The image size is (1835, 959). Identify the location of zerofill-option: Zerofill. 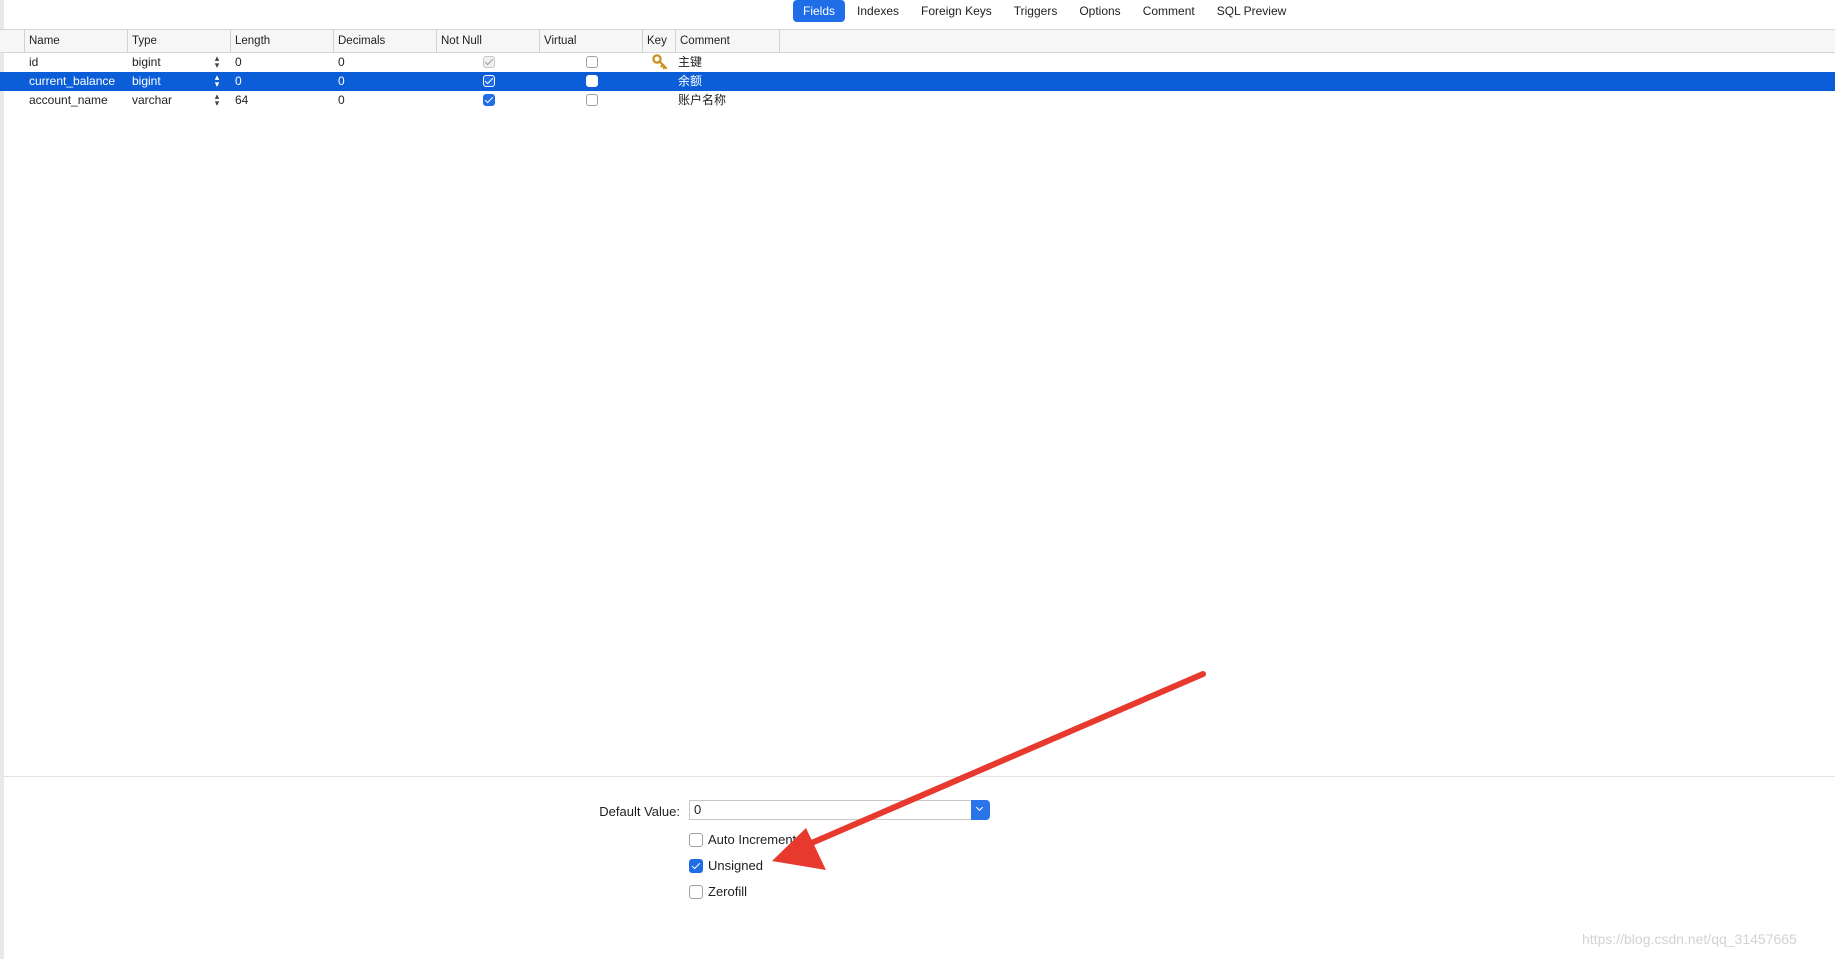
(718, 892).